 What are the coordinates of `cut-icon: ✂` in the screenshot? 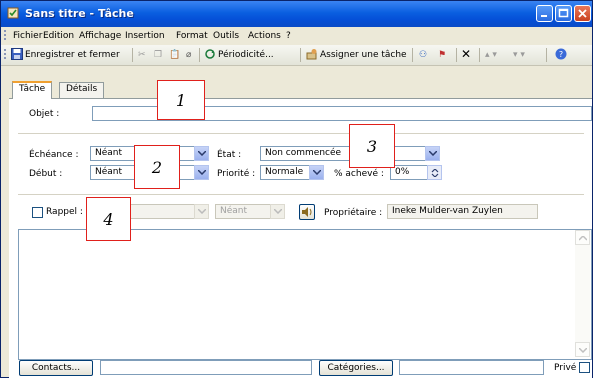 It's located at (142, 55).